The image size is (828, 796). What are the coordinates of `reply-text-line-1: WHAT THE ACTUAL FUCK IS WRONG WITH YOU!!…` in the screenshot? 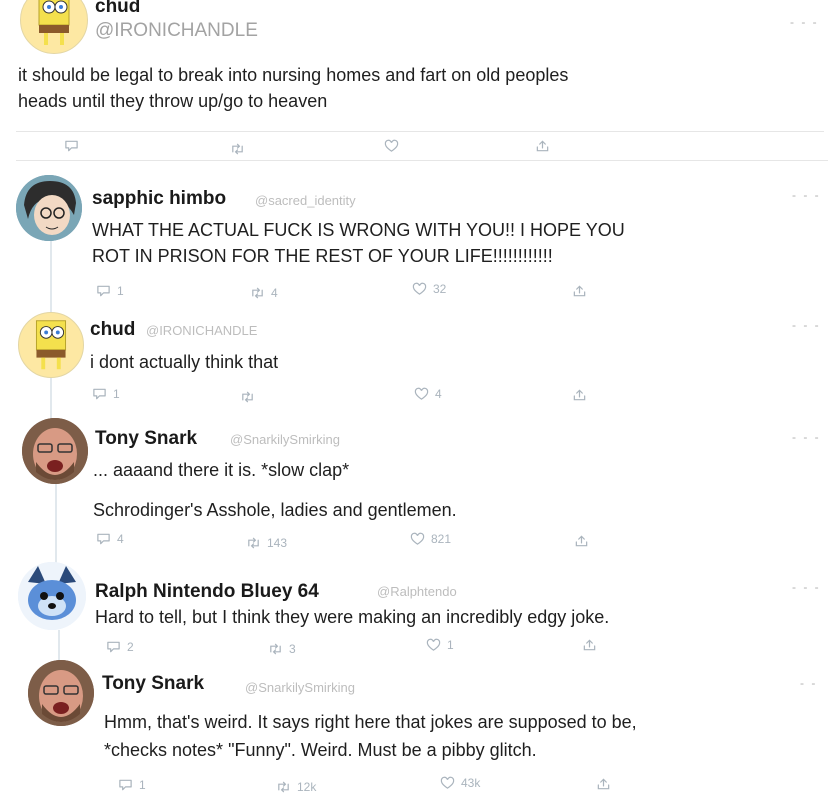 It's located at (358, 230).